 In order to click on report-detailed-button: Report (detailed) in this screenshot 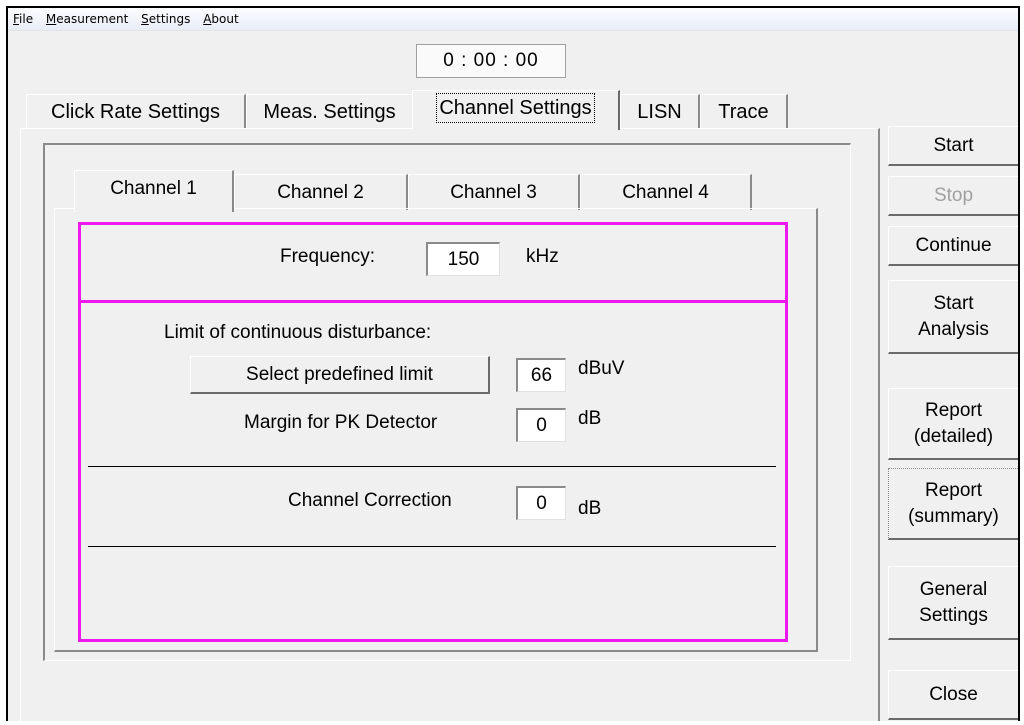, I will do `click(953, 424)`.